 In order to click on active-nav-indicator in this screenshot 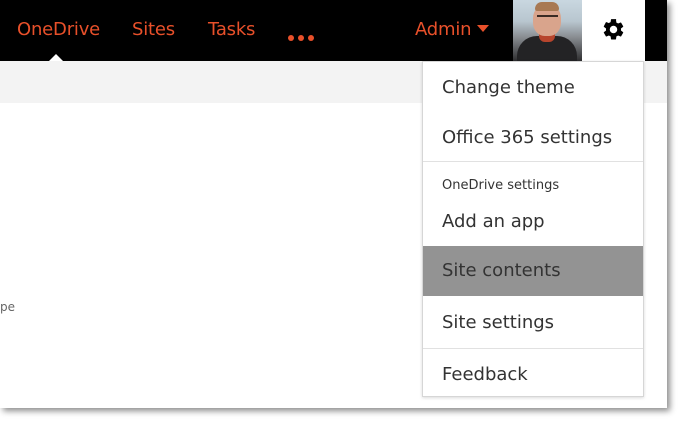, I will do `click(56, 57)`.